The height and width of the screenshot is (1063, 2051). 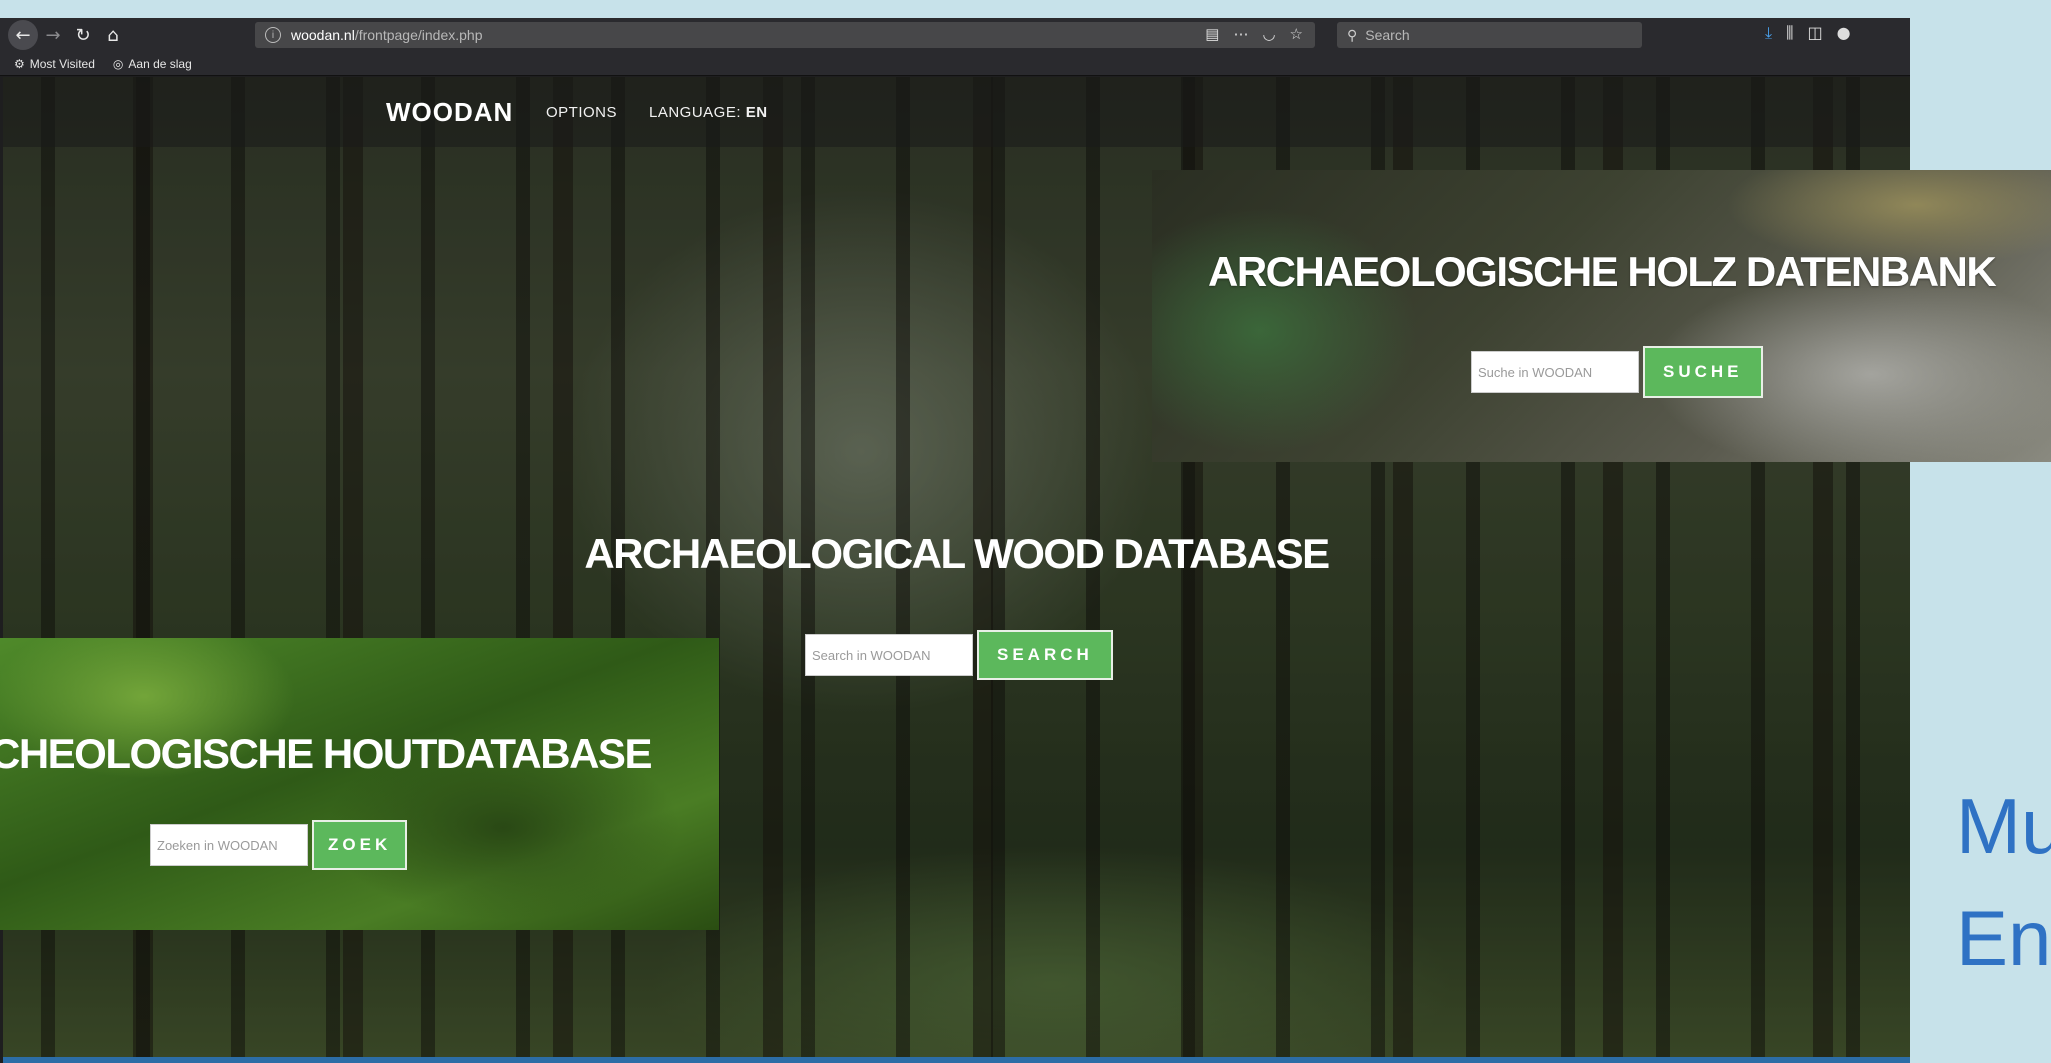 I want to click on site-info-icon: i, so click(x=273, y=35).